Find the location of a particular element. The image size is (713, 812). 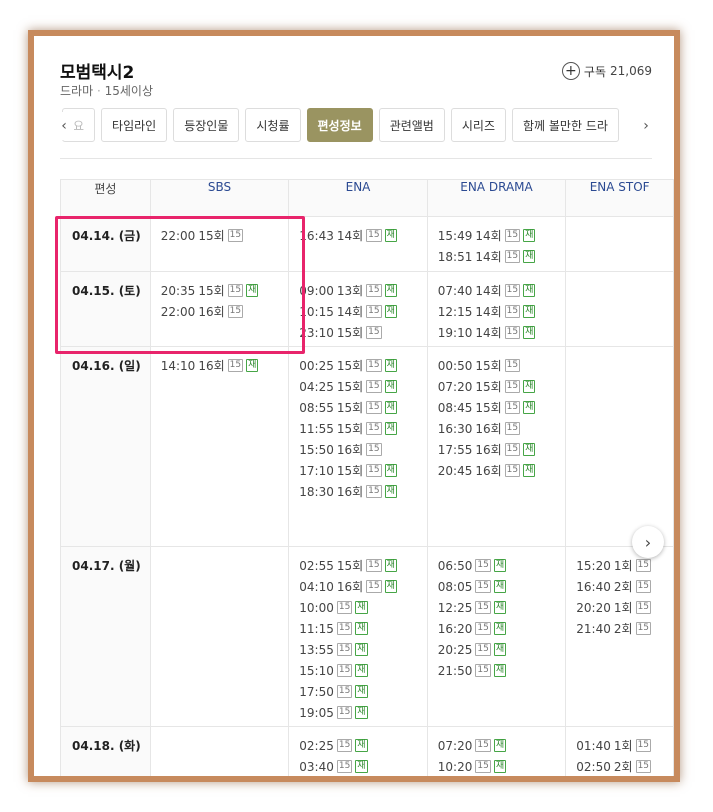

air-time: 17:10 is located at coordinates (316, 470).